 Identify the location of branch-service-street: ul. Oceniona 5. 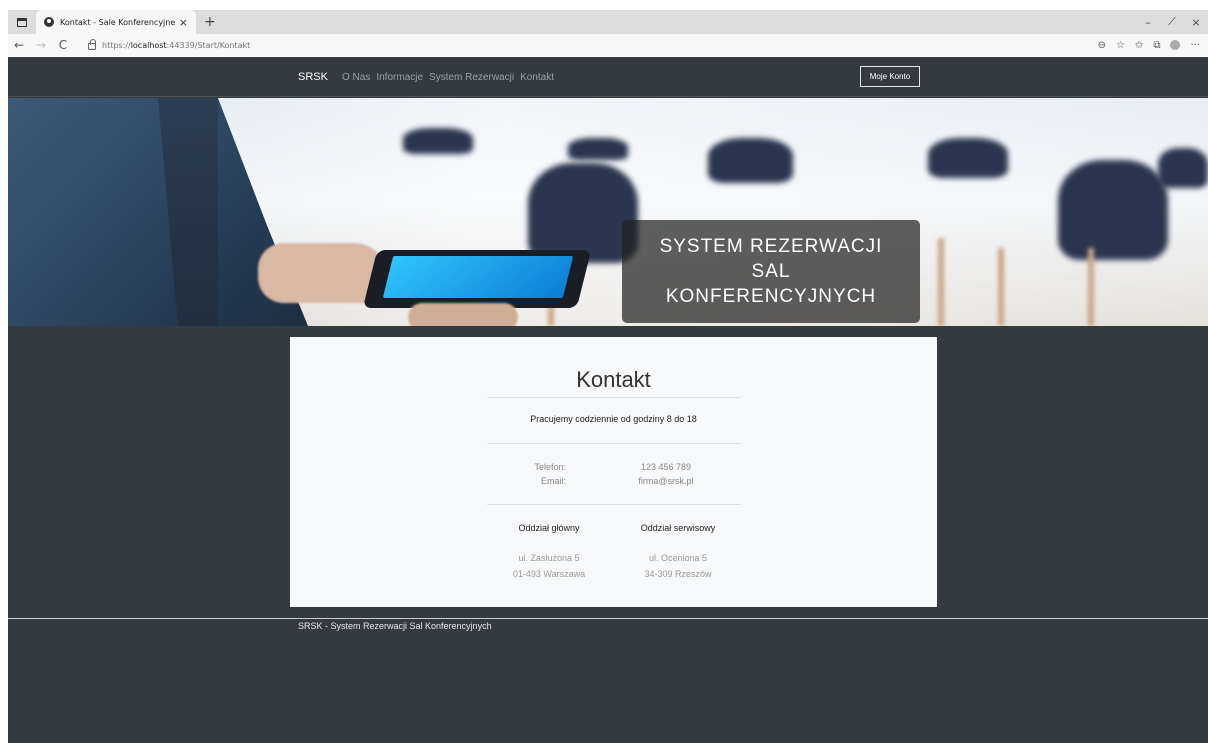
(678, 558).